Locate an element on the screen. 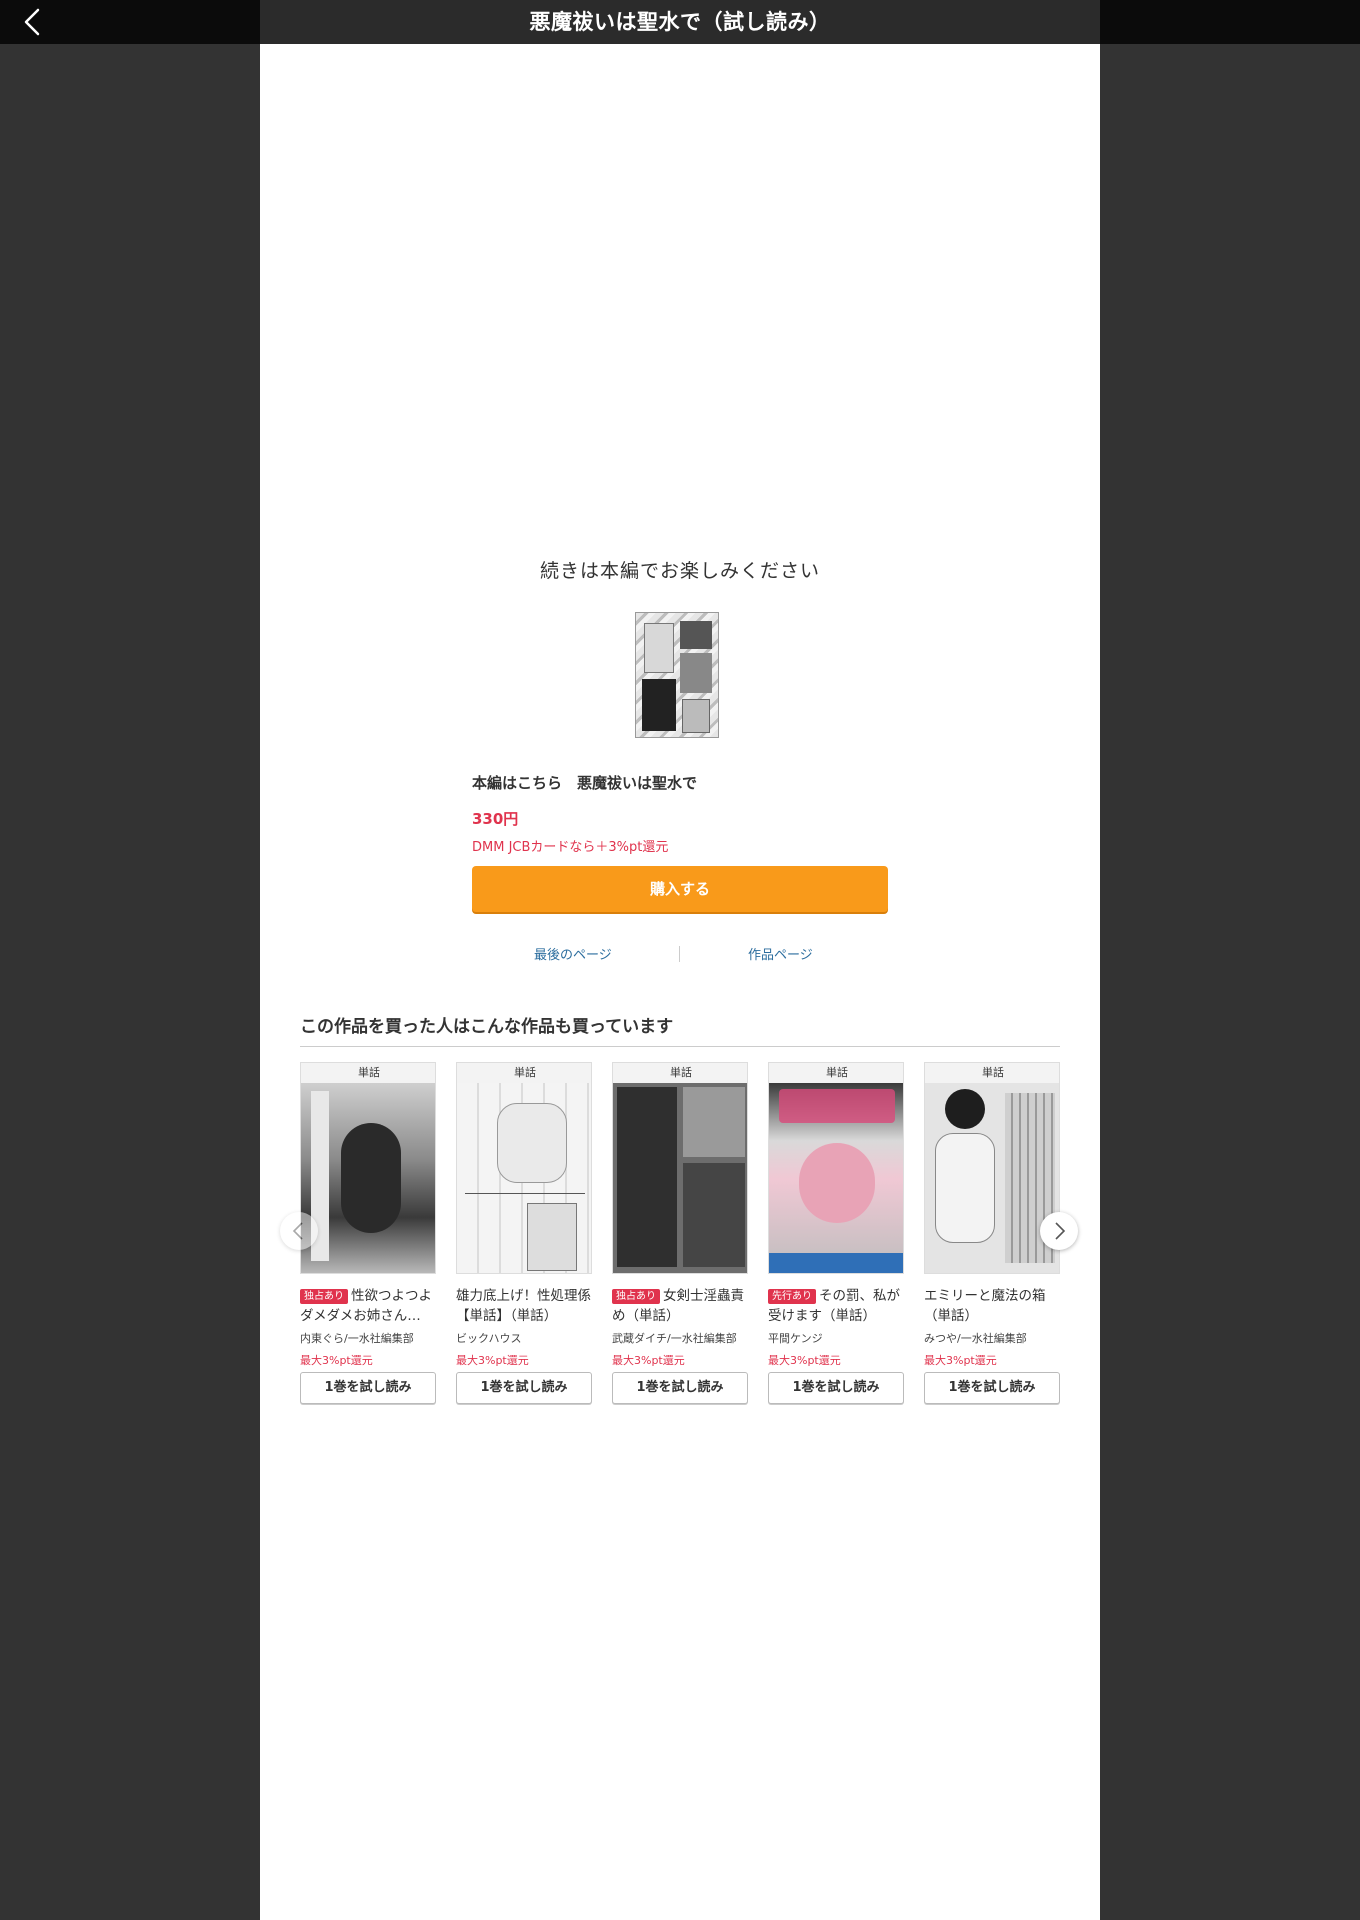  recommendations-heading: この作品を買った人はこんな作品も買っています is located at coordinates (487, 1027).